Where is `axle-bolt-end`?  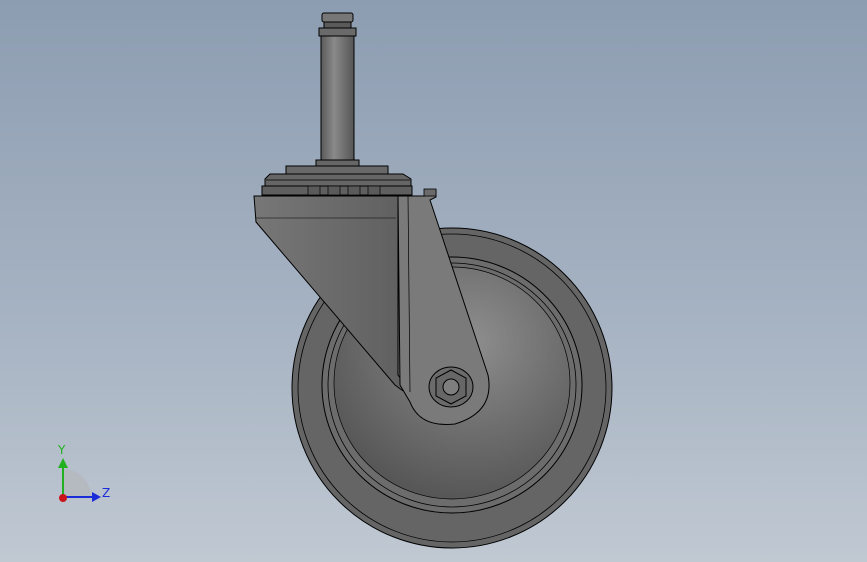 axle-bolt-end is located at coordinates (451, 387).